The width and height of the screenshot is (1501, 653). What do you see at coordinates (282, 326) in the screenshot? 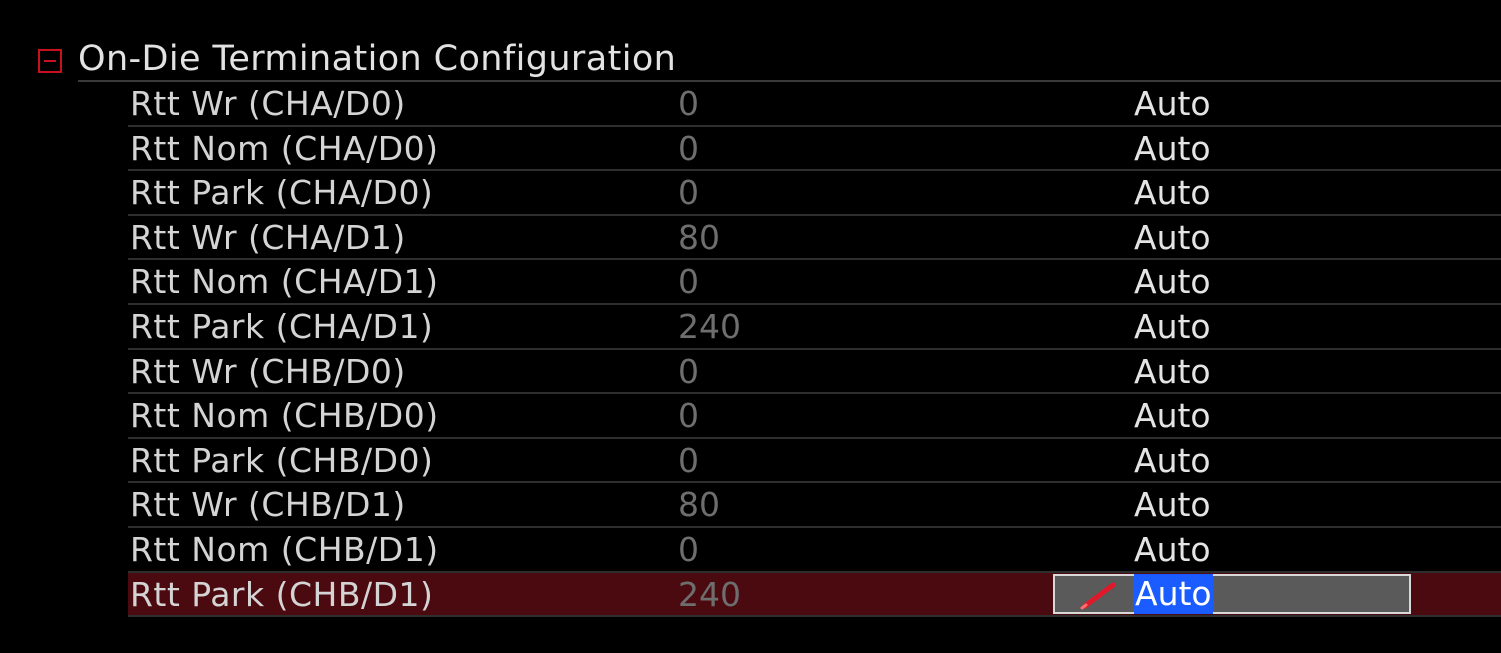
I see `setting-label: Rtt Park (CHA/D1)` at bounding box center [282, 326].